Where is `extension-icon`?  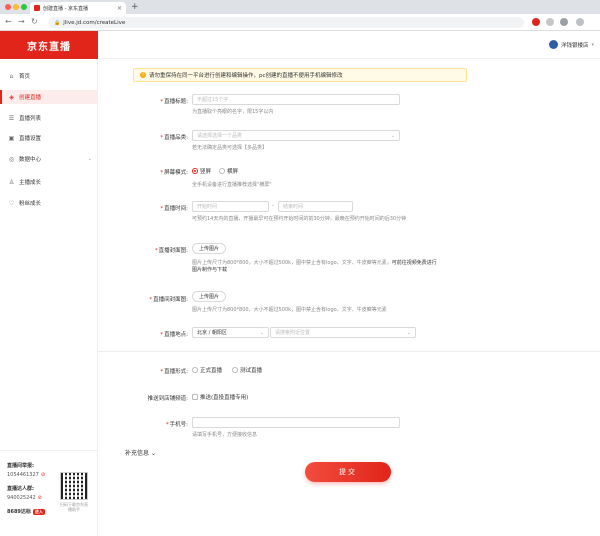 extension-icon is located at coordinates (536, 22).